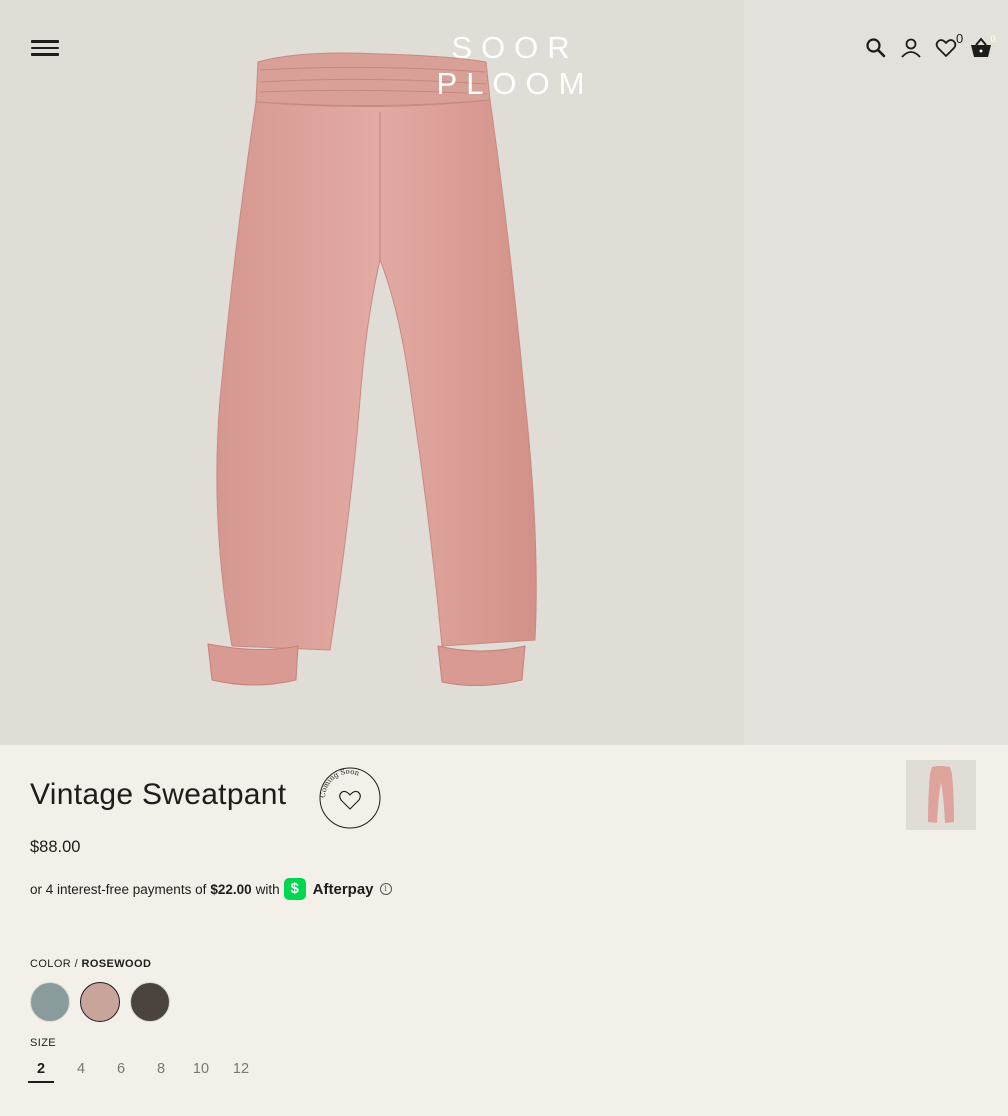 This screenshot has height=1116, width=1008. Describe the element at coordinates (41, 1072) in the screenshot. I see `size-option-2: 2` at that location.